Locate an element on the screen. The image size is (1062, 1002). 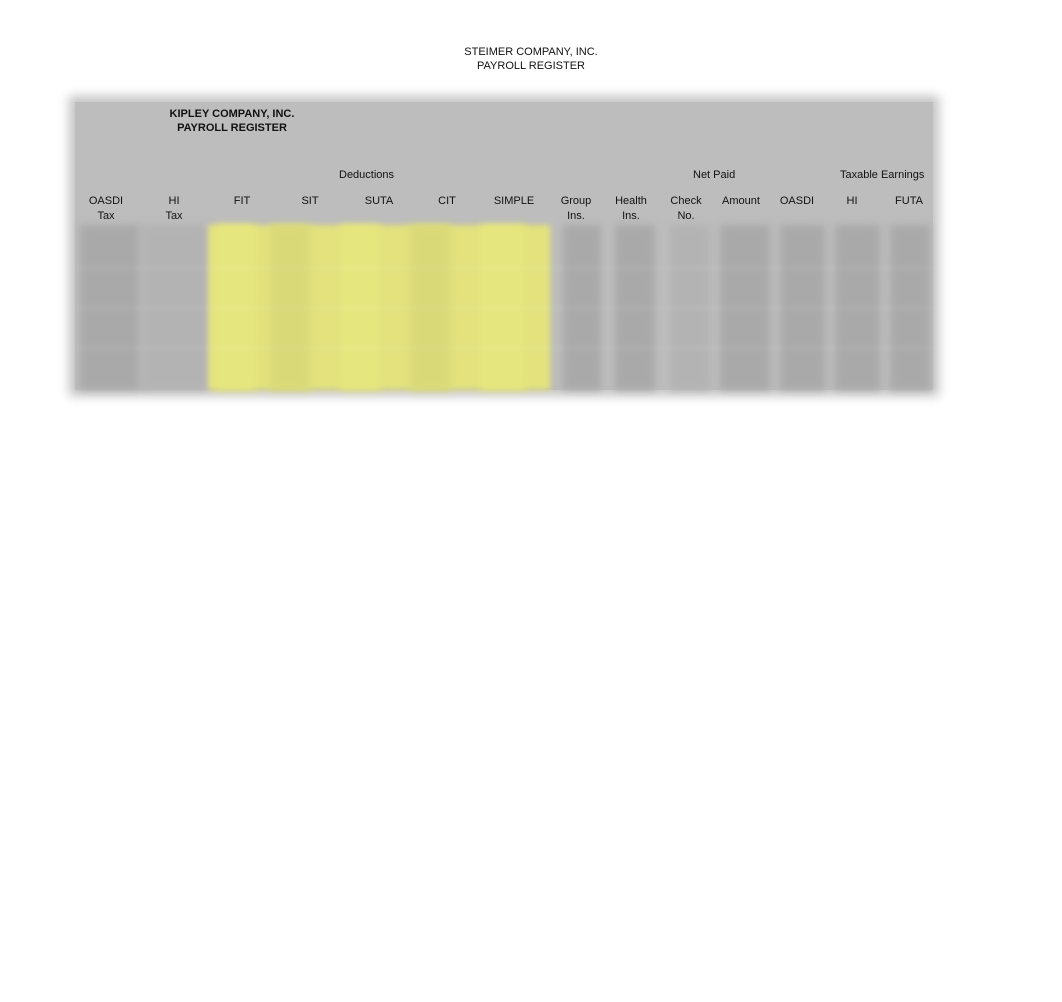
sheet-company-title: KIPLEY COMPANY, INC. is located at coordinates (232, 114).